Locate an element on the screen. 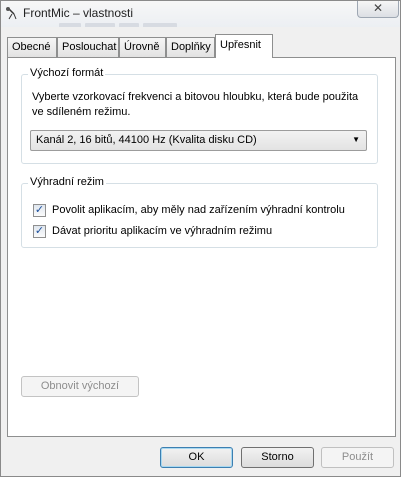  microphone-icon is located at coordinates (11, 13).